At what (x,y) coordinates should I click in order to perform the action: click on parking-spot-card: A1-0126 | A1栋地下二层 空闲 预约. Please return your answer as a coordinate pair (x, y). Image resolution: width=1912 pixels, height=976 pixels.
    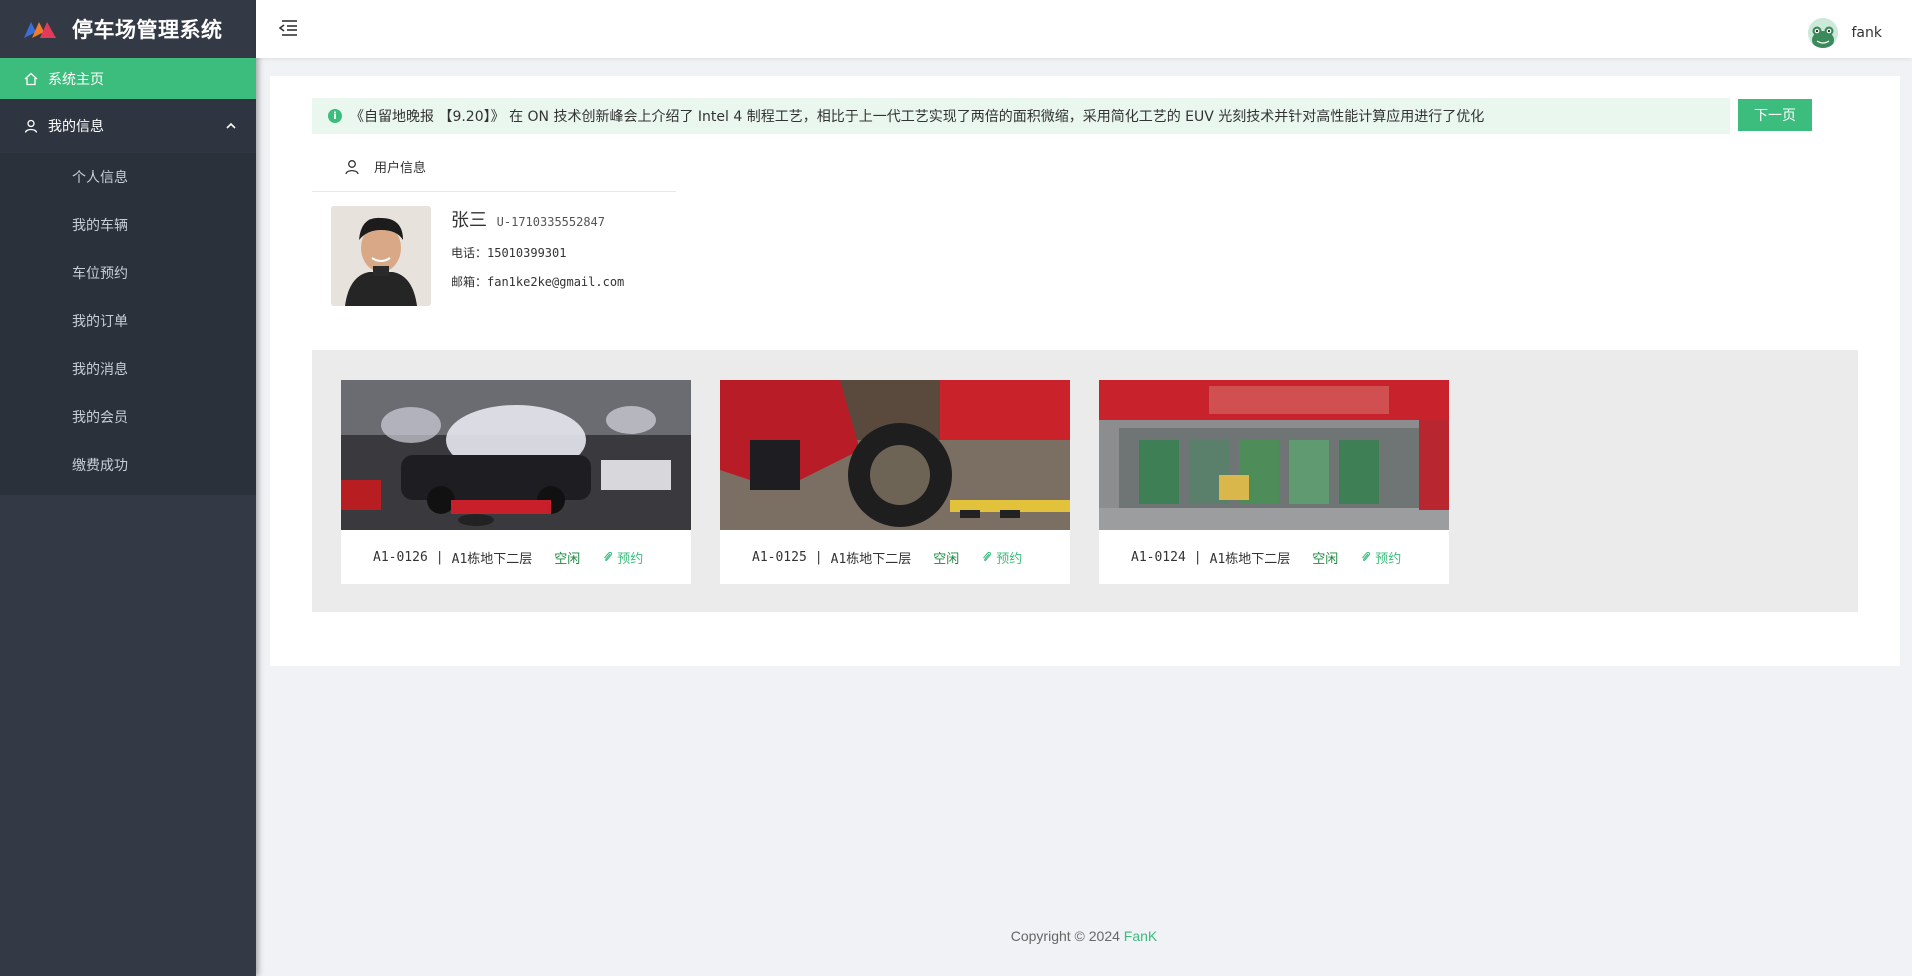
    Looking at the image, I should click on (516, 482).